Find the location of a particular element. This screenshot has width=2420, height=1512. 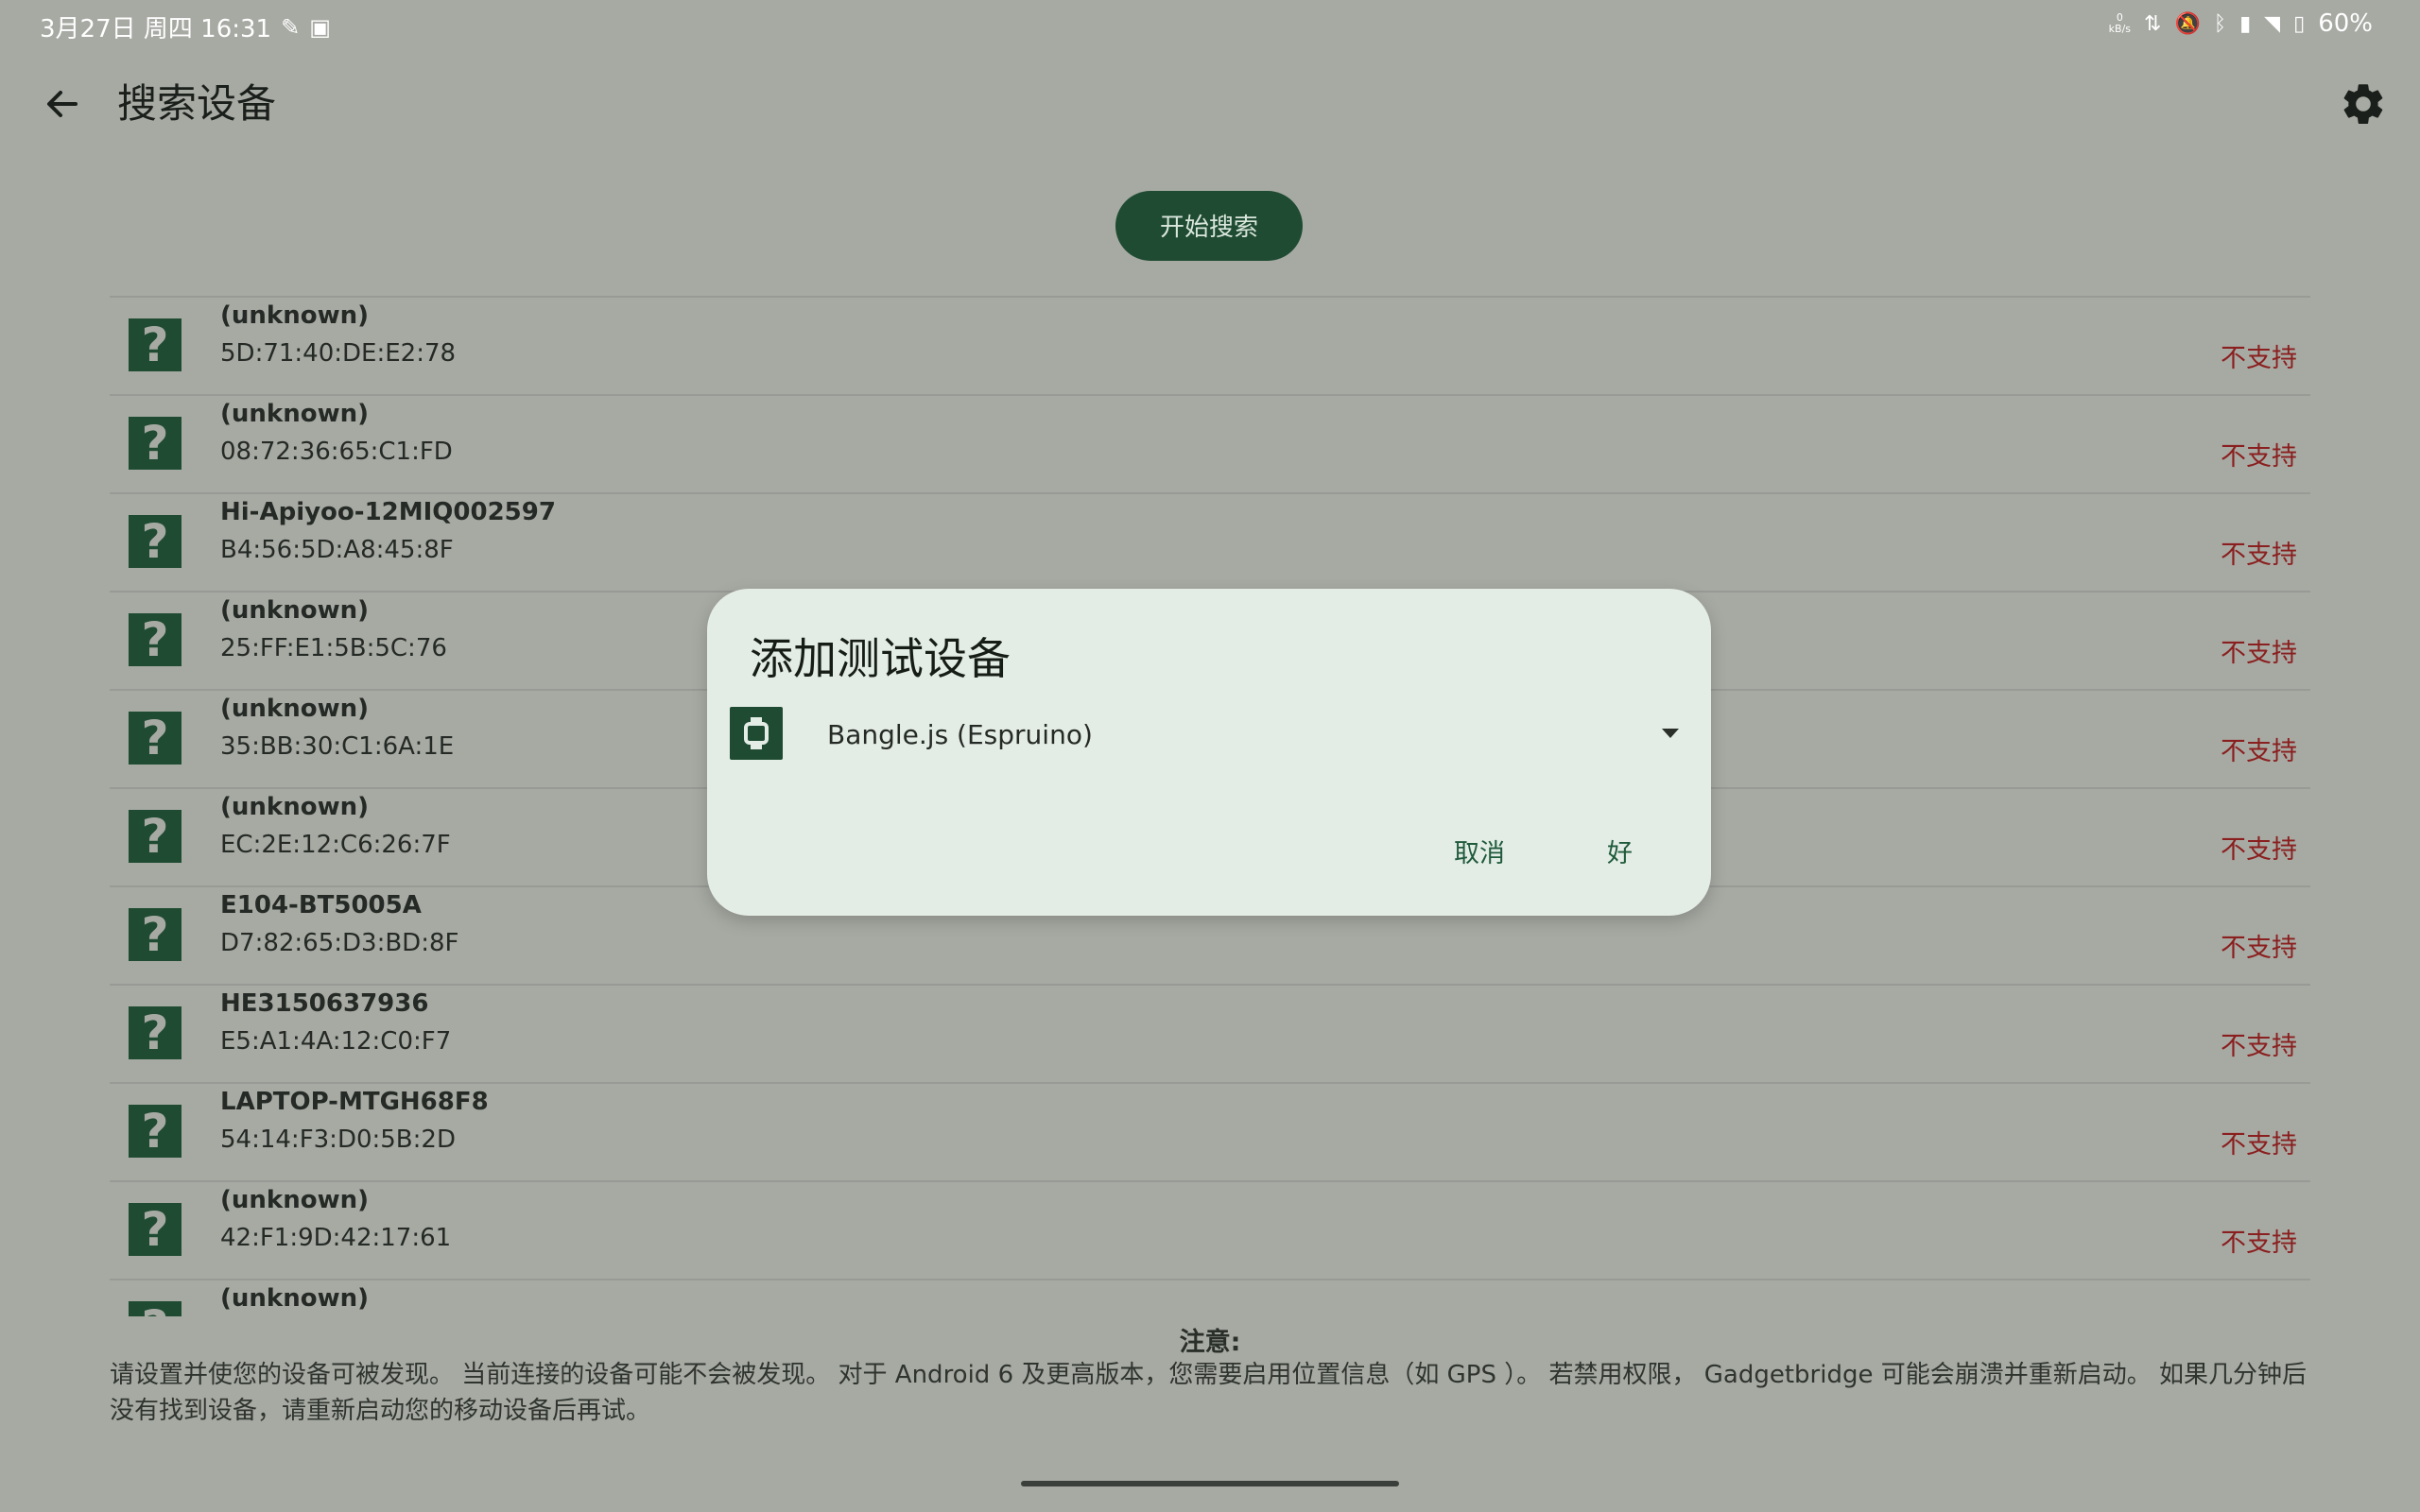

status-left: 3月27日 周四 16:31 ✎ ▣ is located at coordinates (185, 26).